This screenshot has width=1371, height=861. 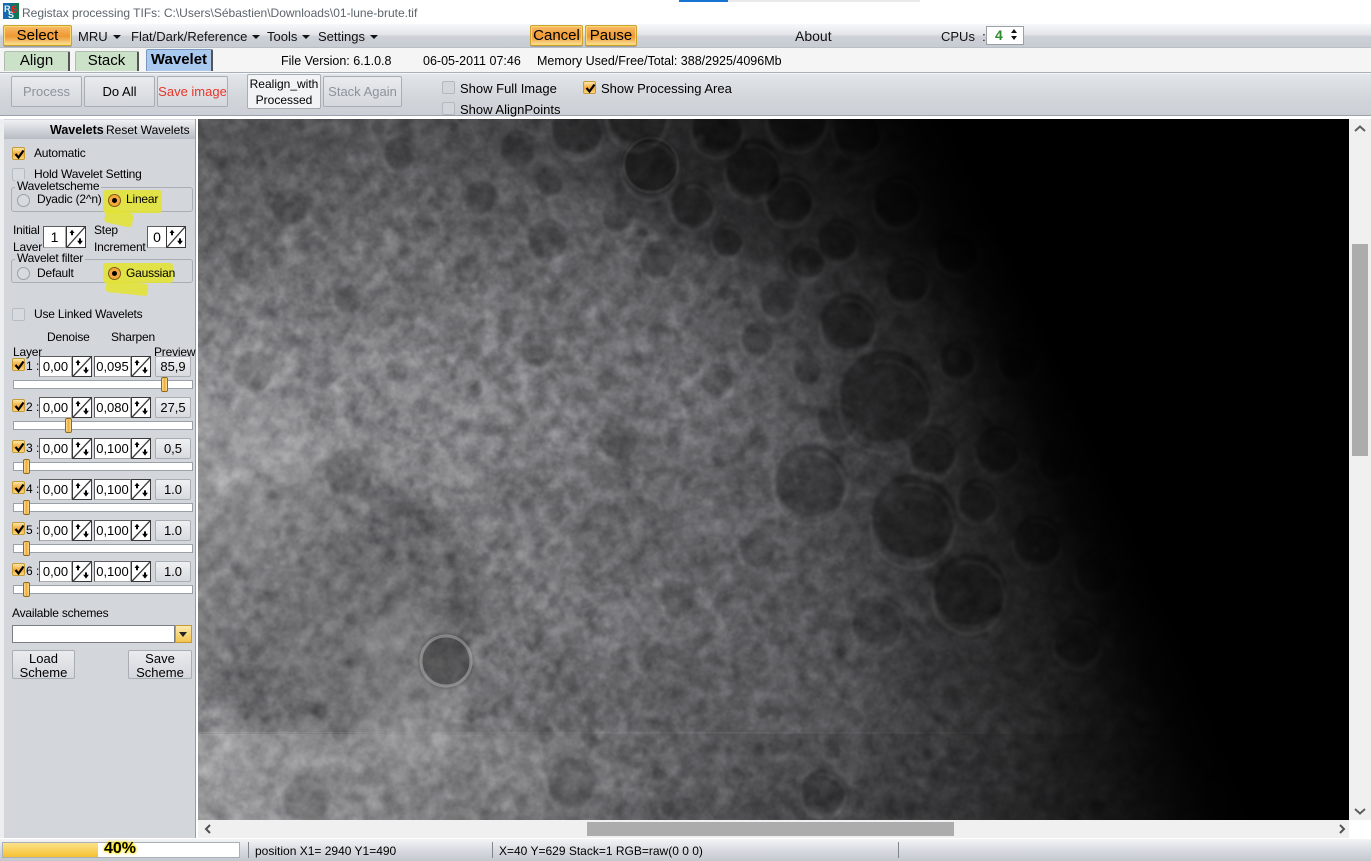 What do you see at coordinates (14, 10) in the screenshot?
I see `svg-text: 6` at bounding box center [14, 10].